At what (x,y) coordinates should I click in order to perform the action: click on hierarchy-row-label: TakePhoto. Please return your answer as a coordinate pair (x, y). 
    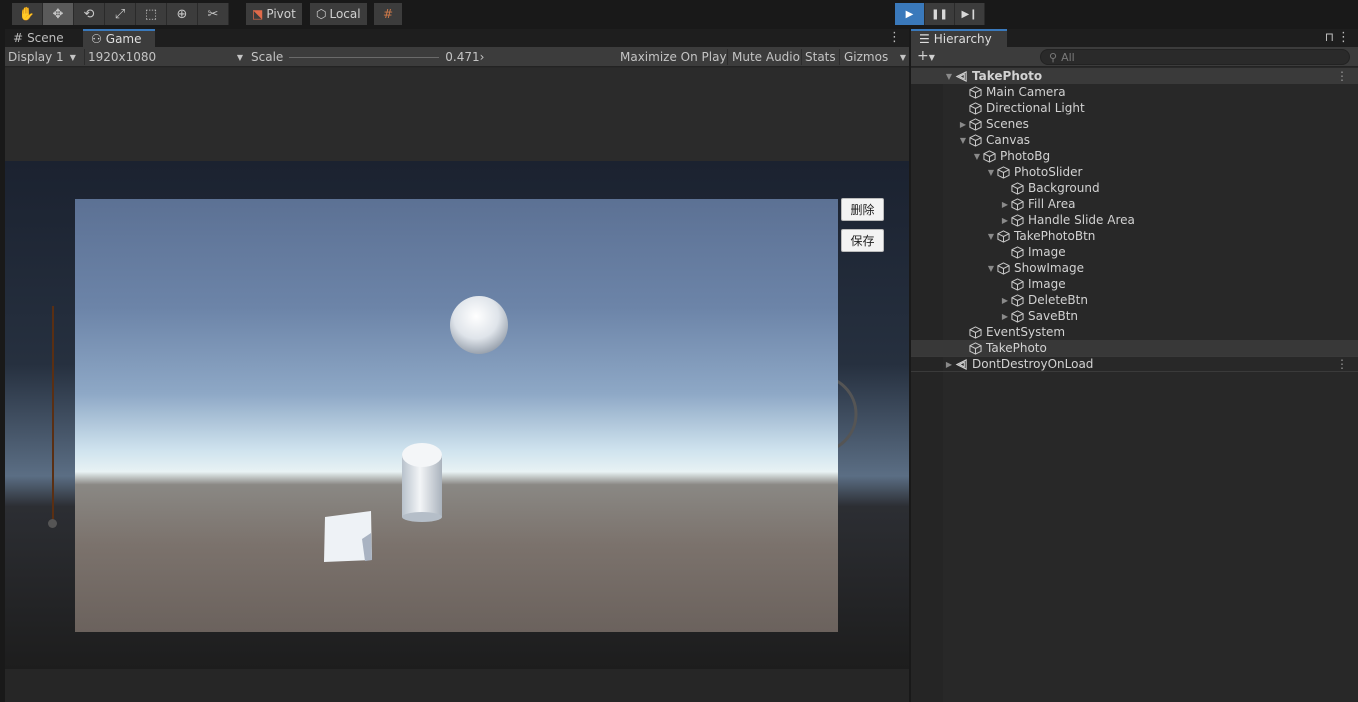
    Looking at the image, I should click on (1016, 348).